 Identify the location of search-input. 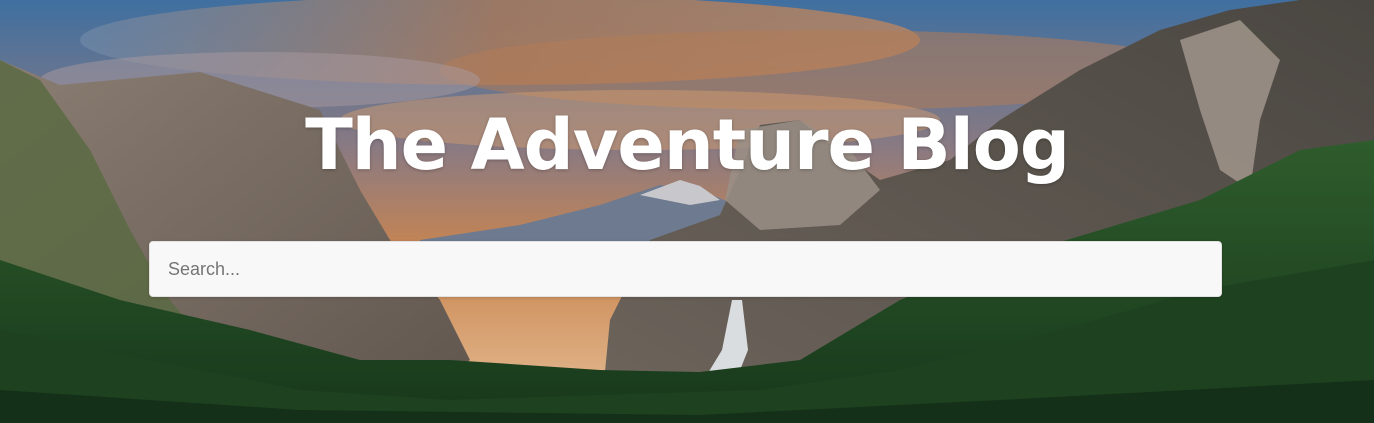
(685, 269).